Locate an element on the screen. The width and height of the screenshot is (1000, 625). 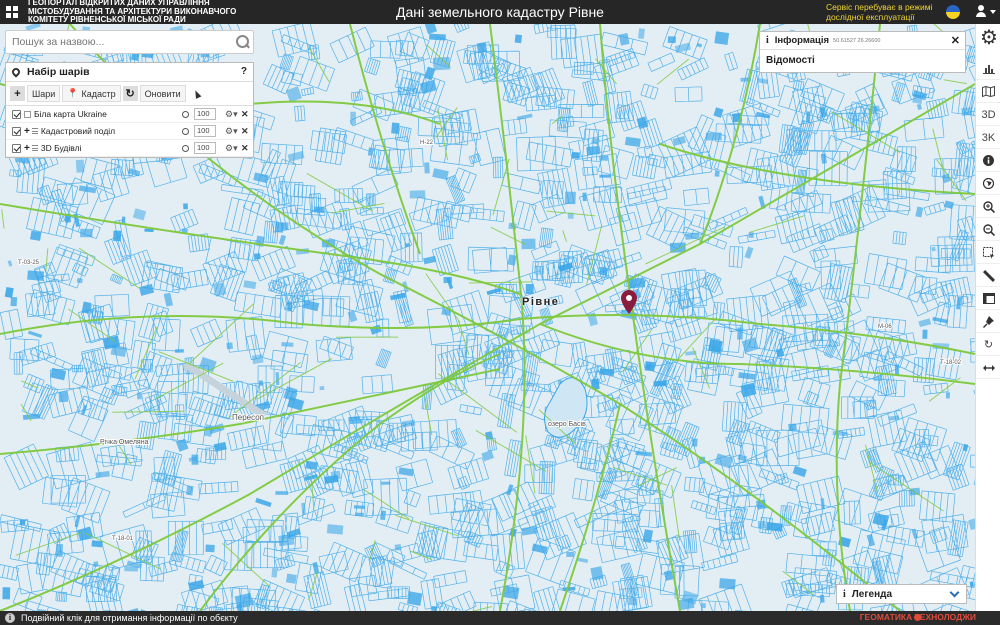
layers-button: Шари is located at coordinates (44, 93).